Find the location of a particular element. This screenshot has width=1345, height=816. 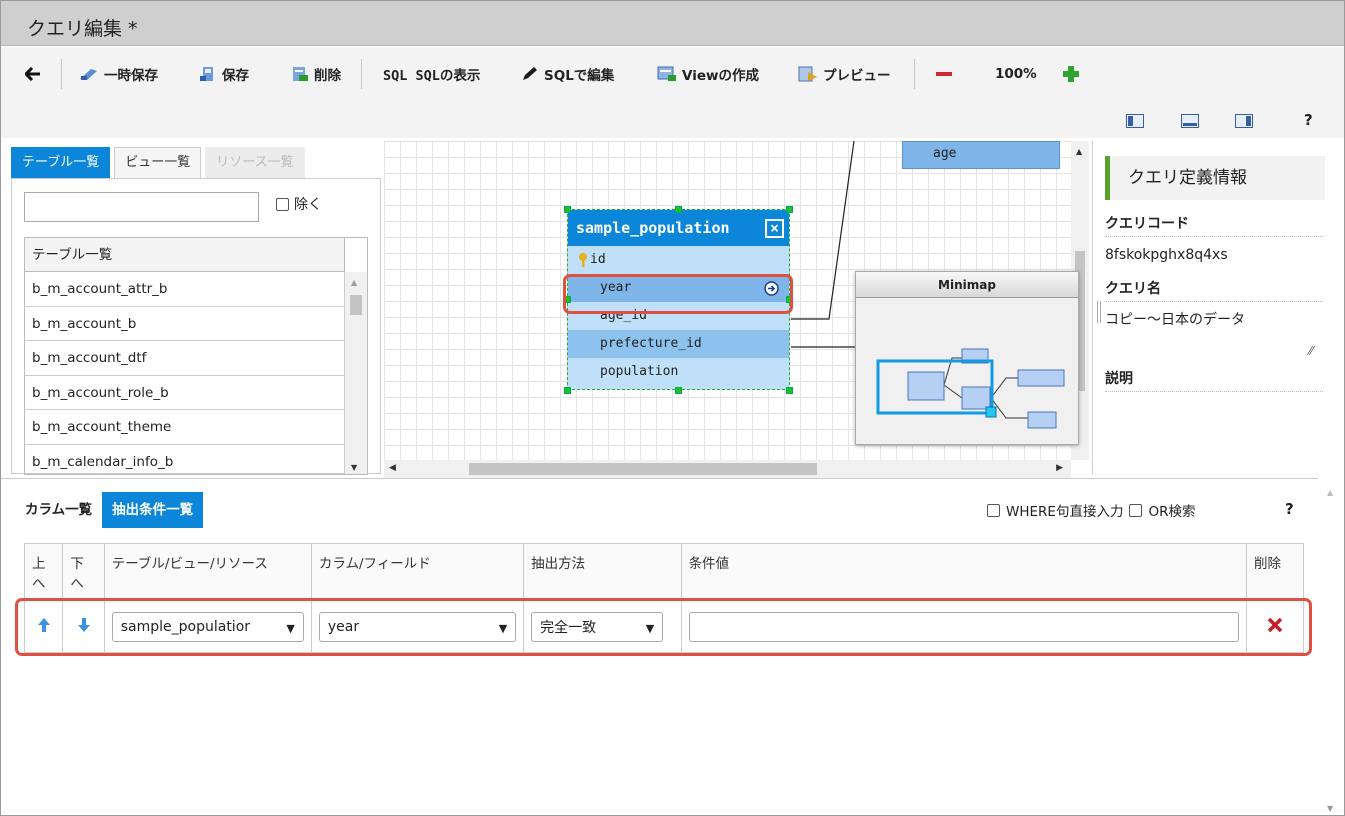

entity-field-population: population is located at coordinates (678, 372).